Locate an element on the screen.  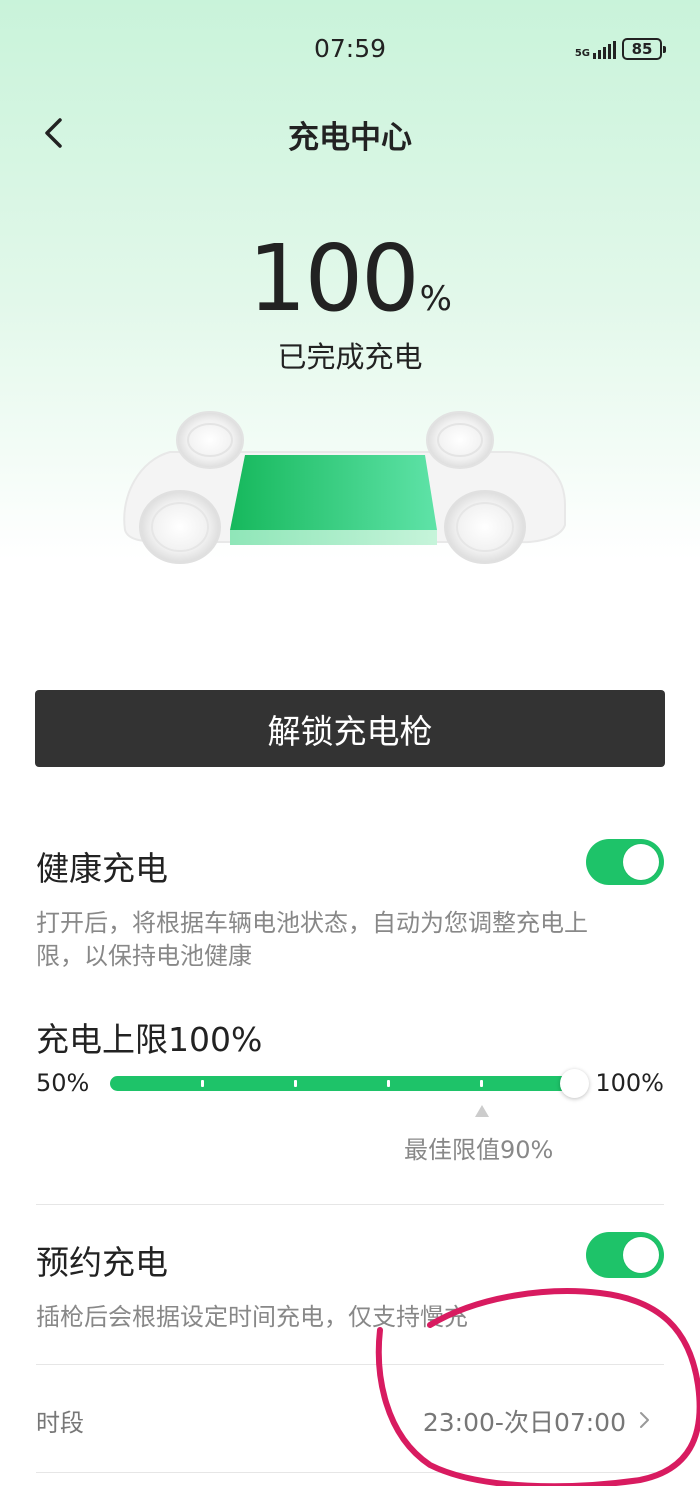
status-icons: 5G 85 is located at coordinates (620, 49).